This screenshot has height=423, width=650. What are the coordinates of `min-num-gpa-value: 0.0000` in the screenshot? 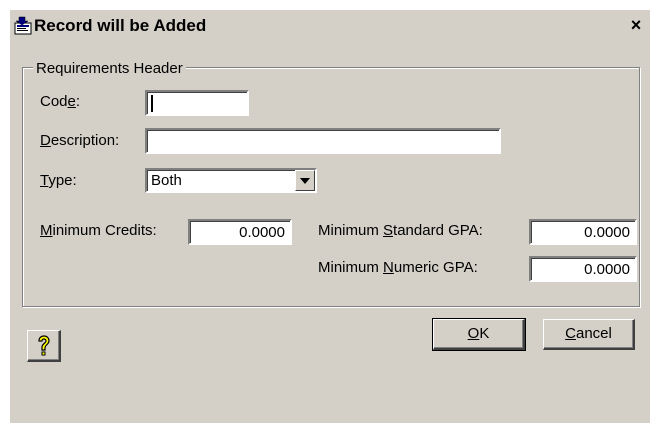 It's located at (607, 269).